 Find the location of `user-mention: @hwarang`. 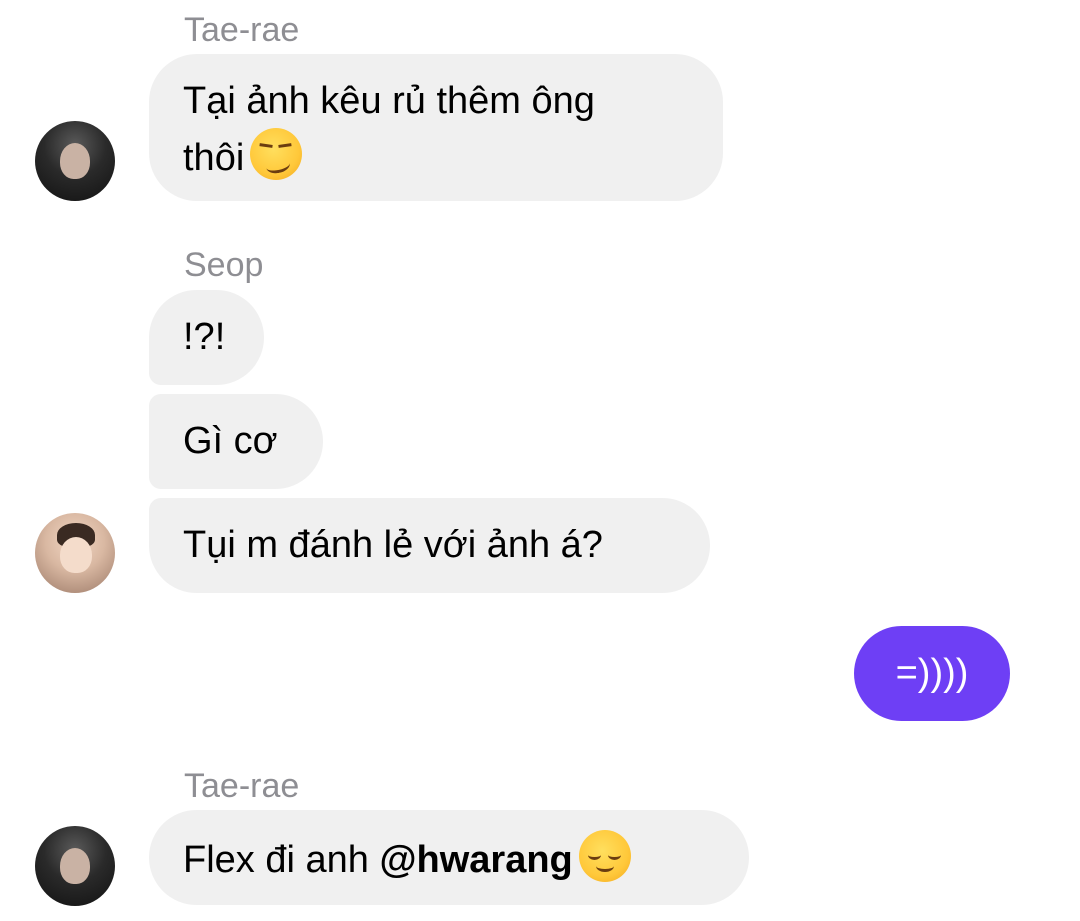

user-mention: @hwarang is located at coordinates (475, 860).